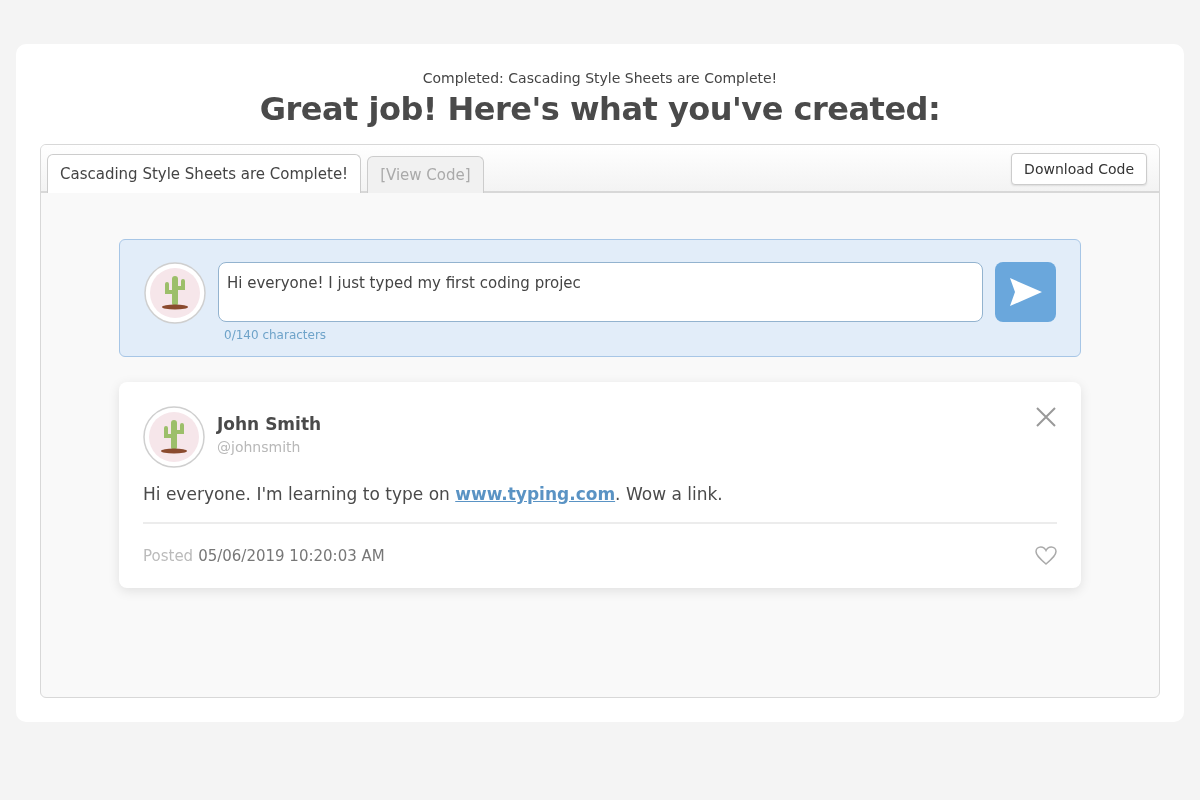 The width and height of the screenshot is (1200, 800). I want to click on heart-icon, so click(1046, 556).